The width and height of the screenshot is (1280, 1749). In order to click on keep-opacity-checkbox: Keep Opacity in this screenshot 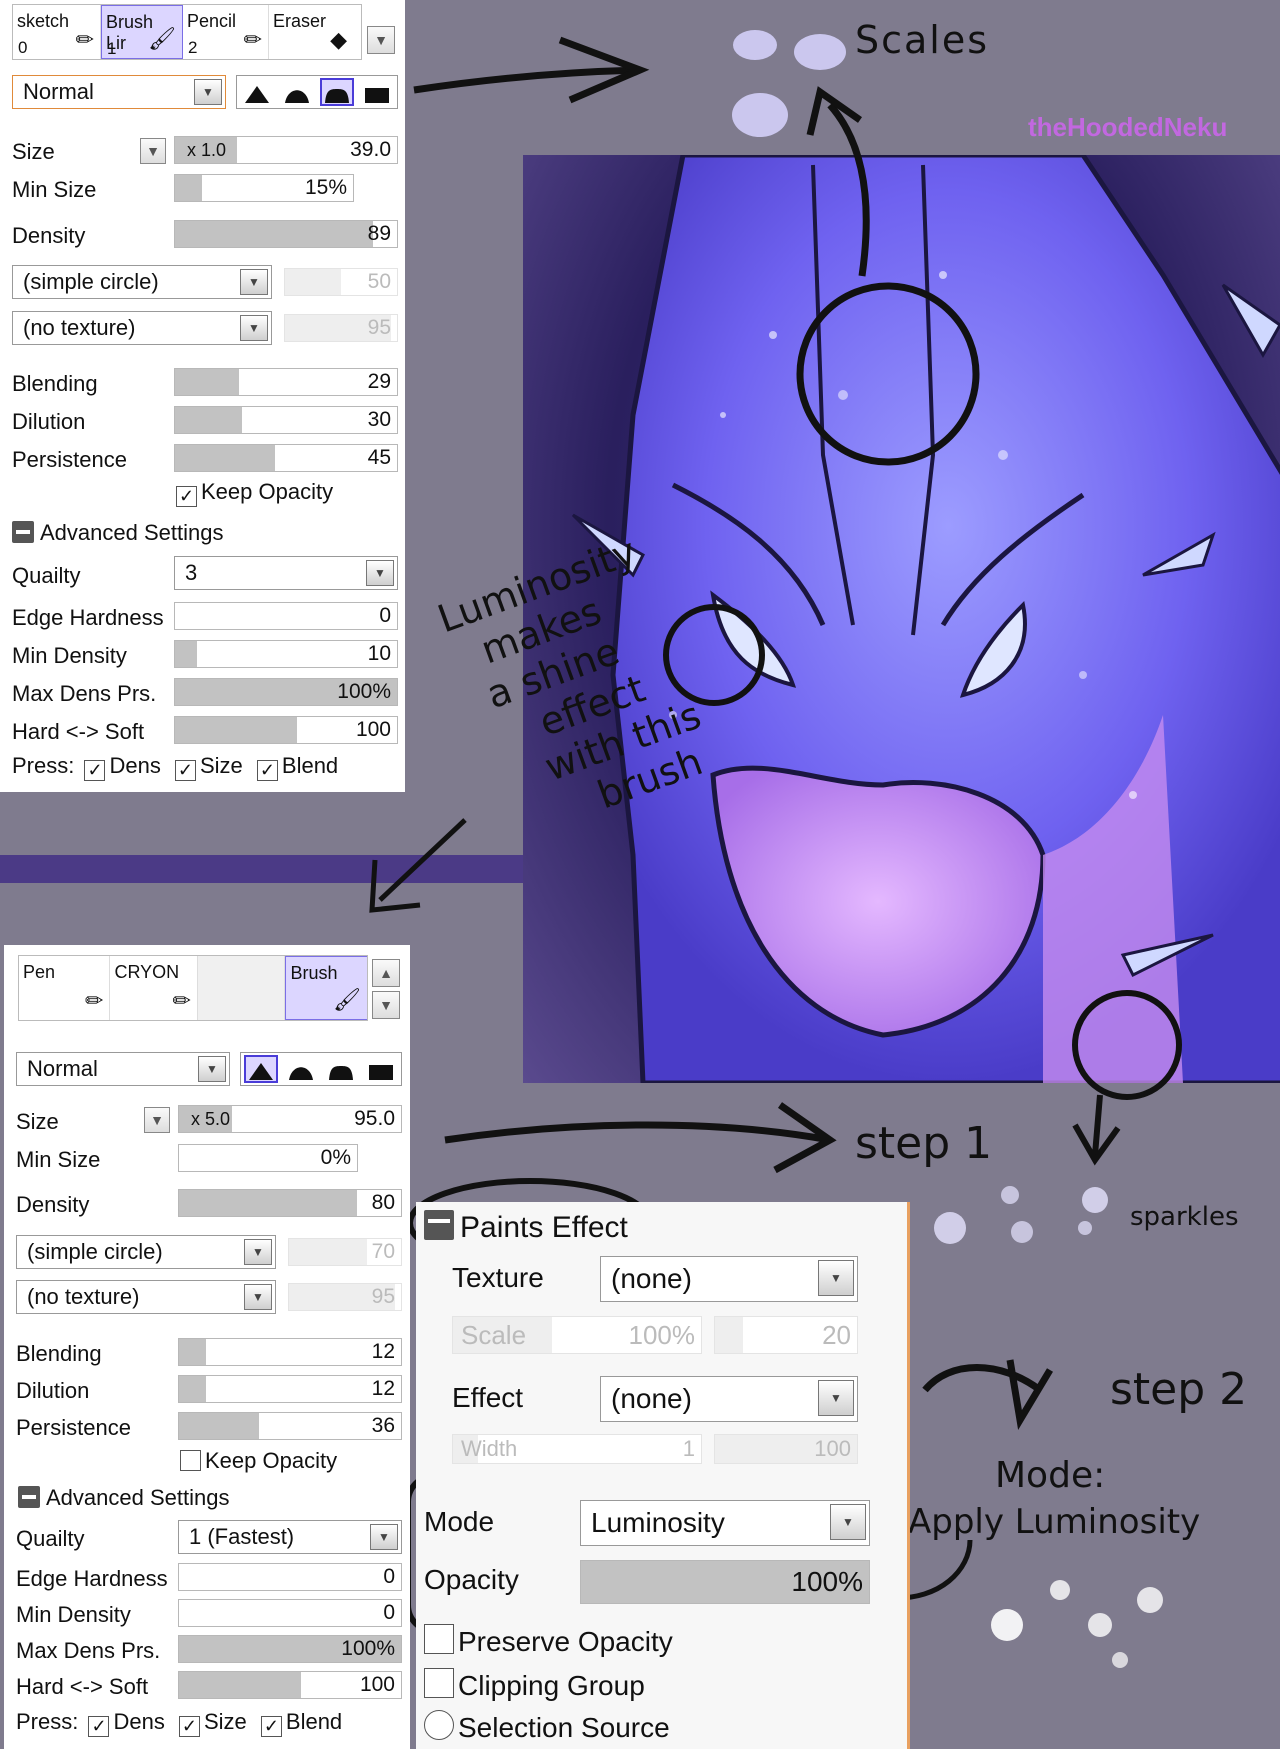, I will do `click(258, 1461)`.